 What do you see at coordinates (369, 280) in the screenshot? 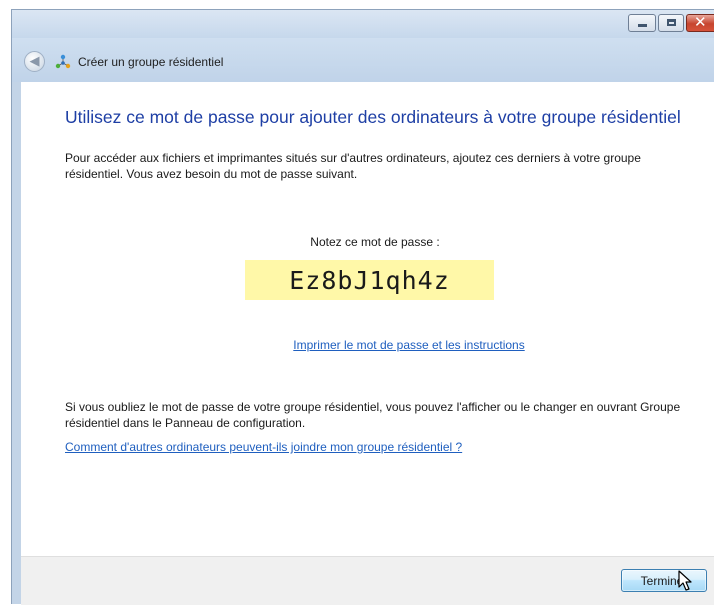
I see `password-display: Ez8bJ1qh4z` at bounding box center [369, 280].